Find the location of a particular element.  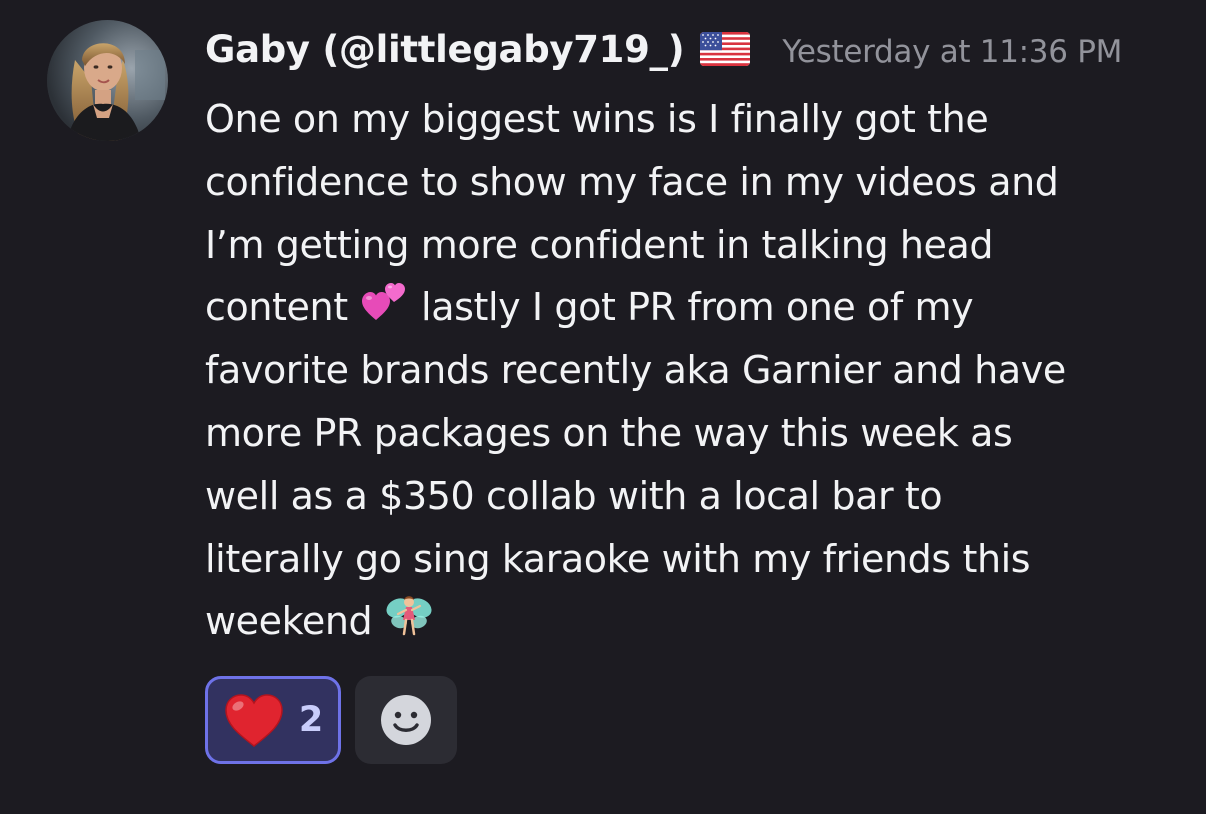

two-hearts-emoji is located at coordinates (384, 301).